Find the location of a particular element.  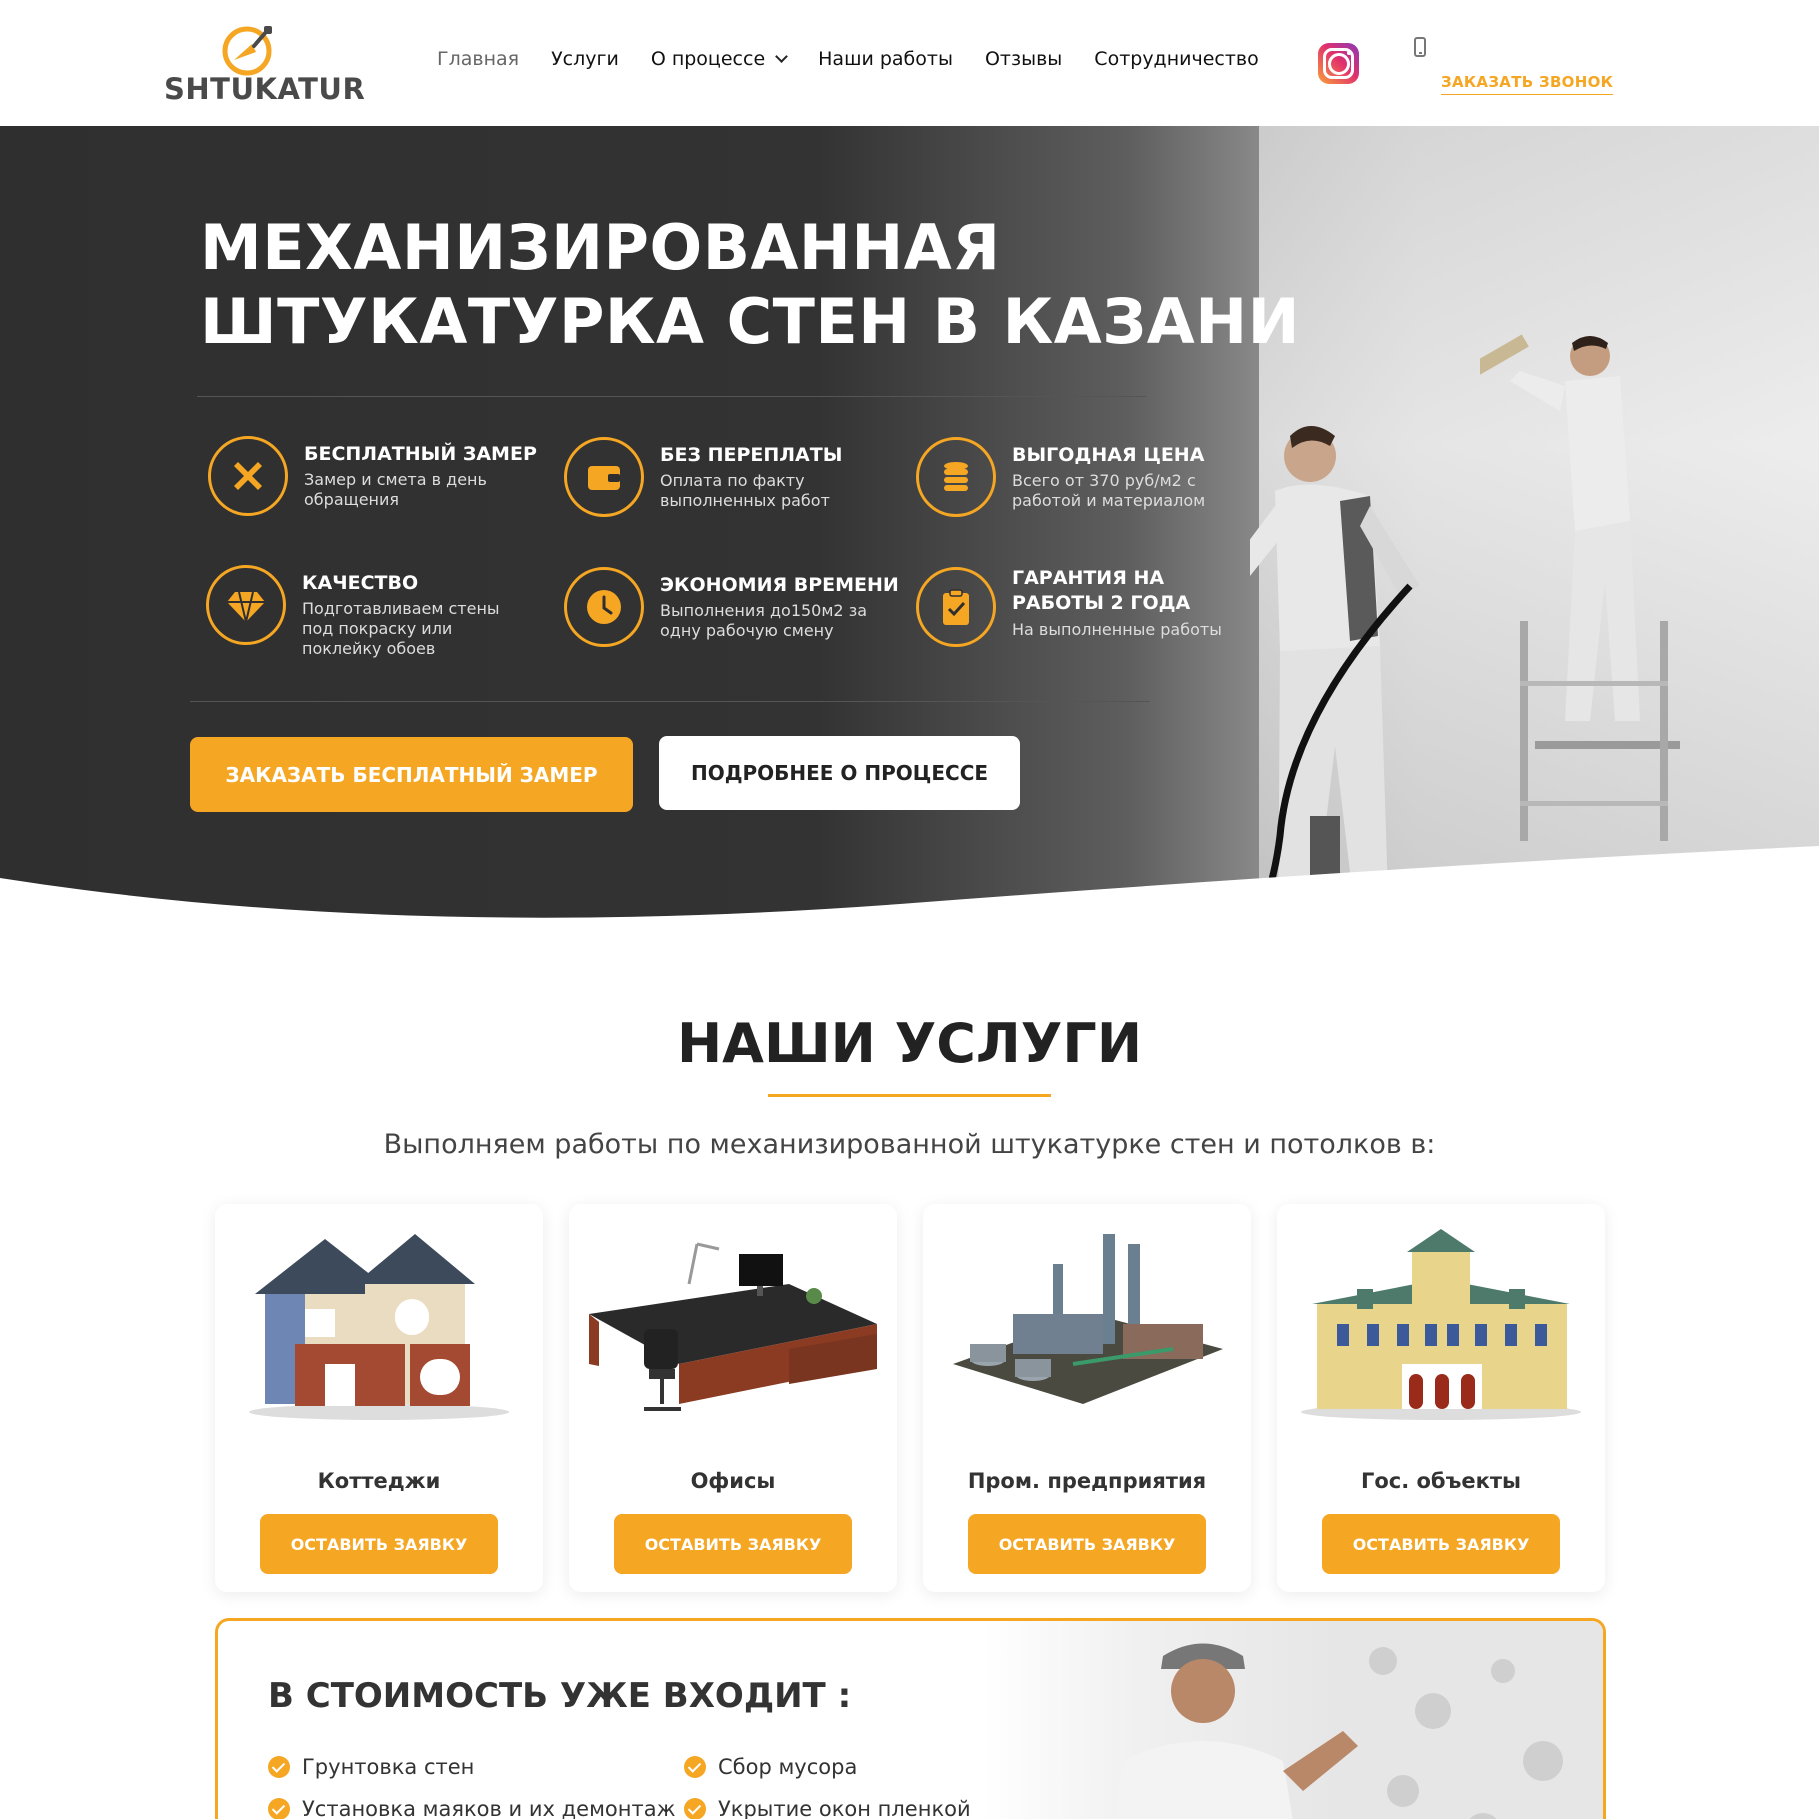

feature-desc: Замер и смета в день обращения is located at coordinates (395, 490).